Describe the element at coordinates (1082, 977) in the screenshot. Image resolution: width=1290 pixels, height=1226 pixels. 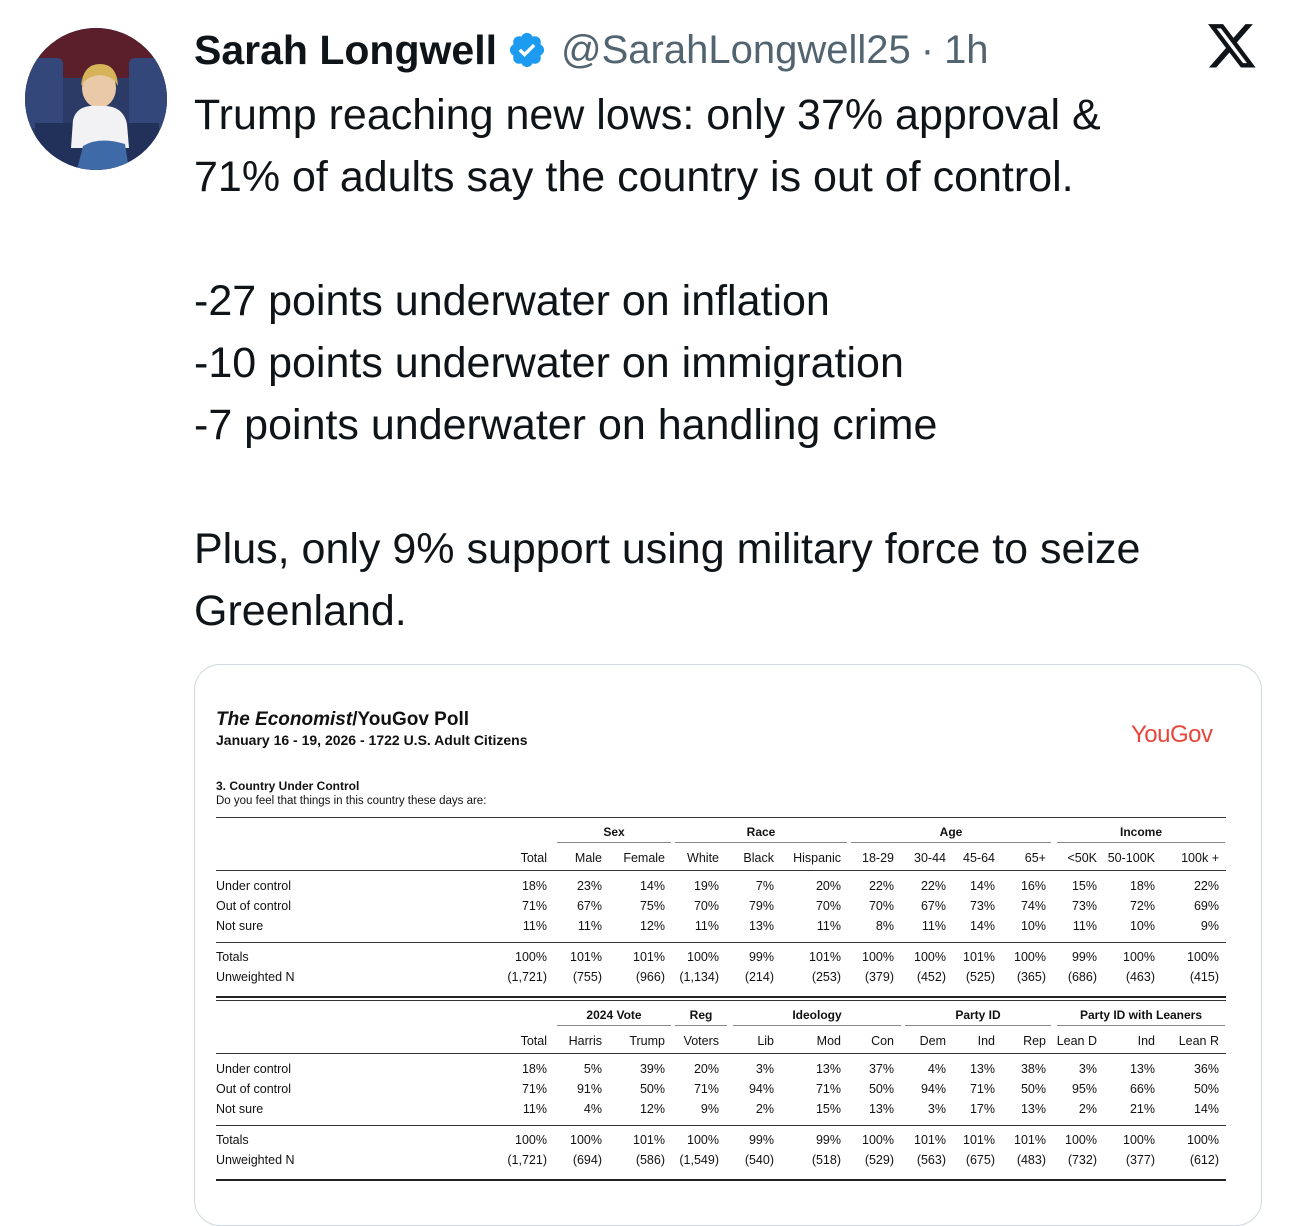
I see `table-cell: (686)` at that location.